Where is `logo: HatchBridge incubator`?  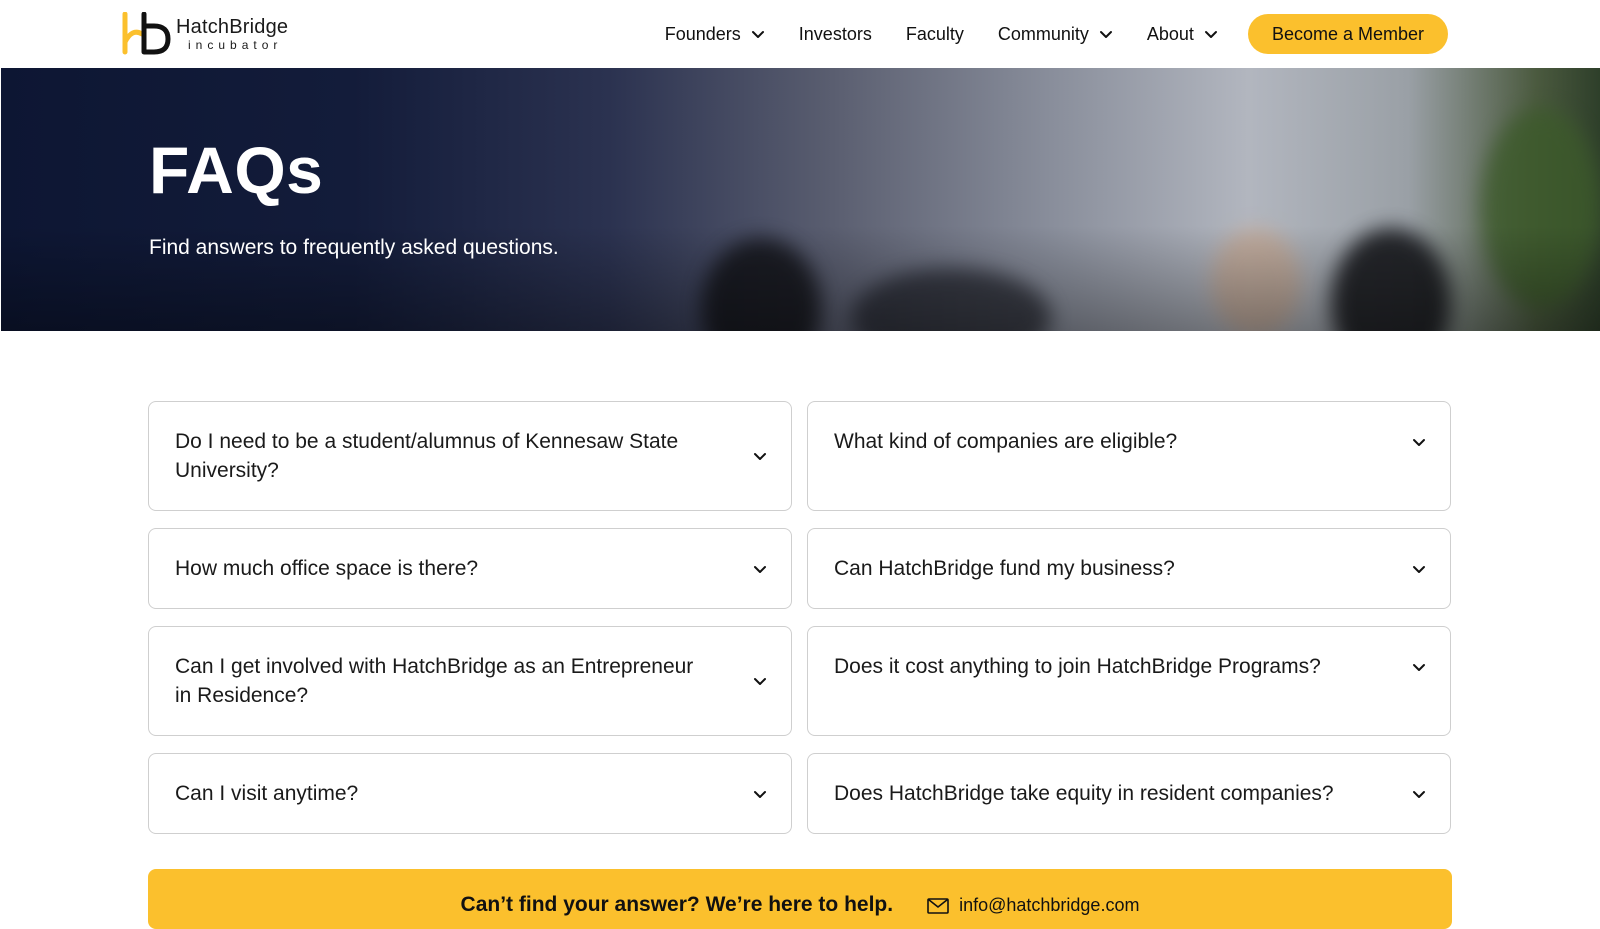 logo: HatchBridge incubator is located at coordinates (205, 34).